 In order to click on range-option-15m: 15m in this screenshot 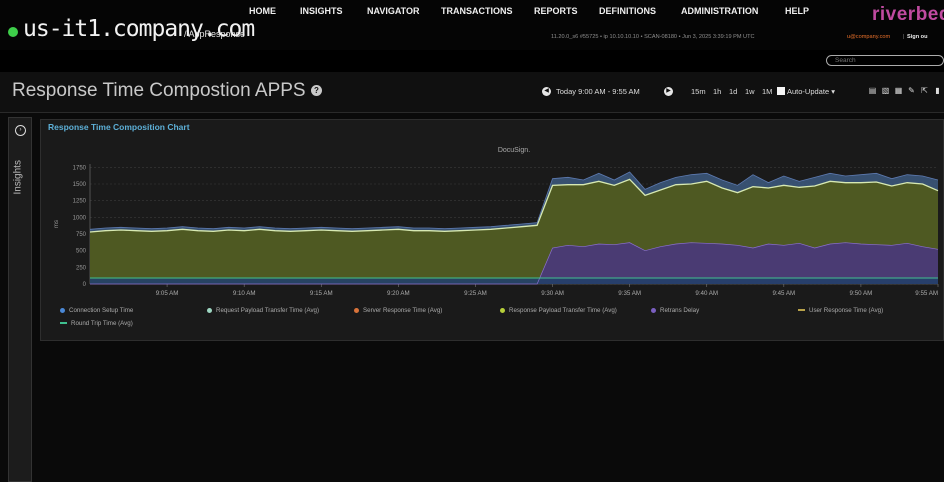, I will do `click(698, 91)`.